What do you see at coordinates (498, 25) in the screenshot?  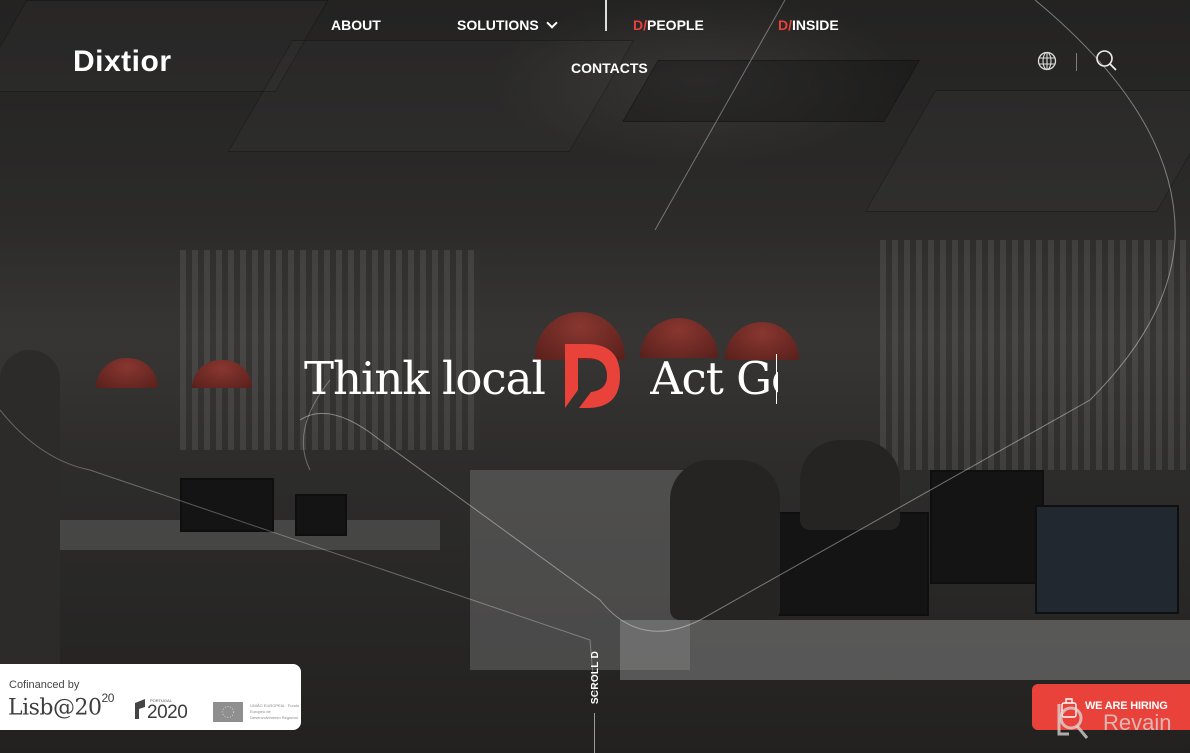 I see `nav-solutions-label: SOLUTIONS` at bounding box center [498, 25].